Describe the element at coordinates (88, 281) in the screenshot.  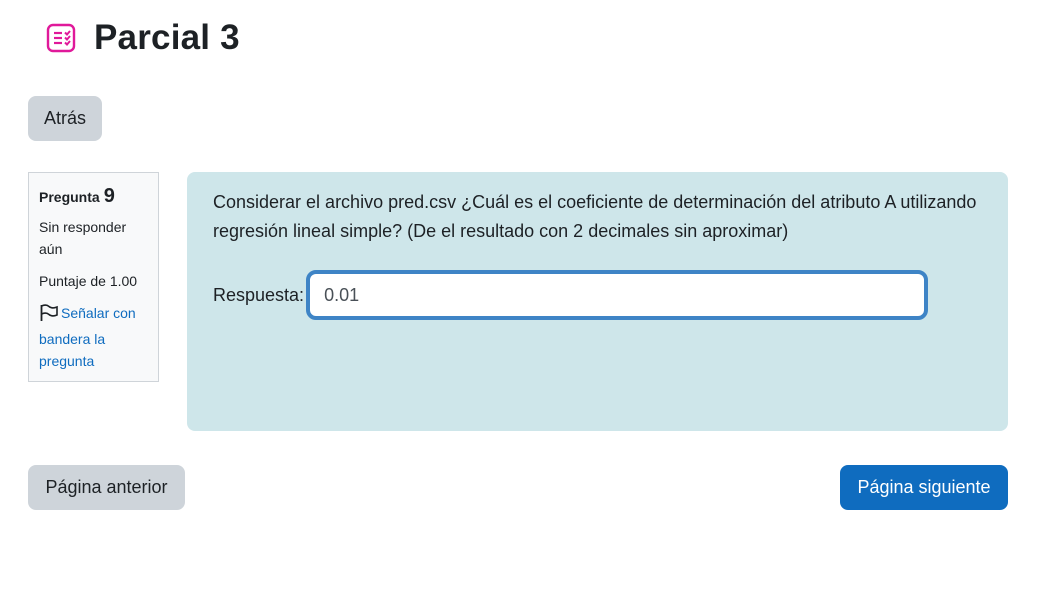
I see `question-grade: Puntaje de 1.00` at that location.